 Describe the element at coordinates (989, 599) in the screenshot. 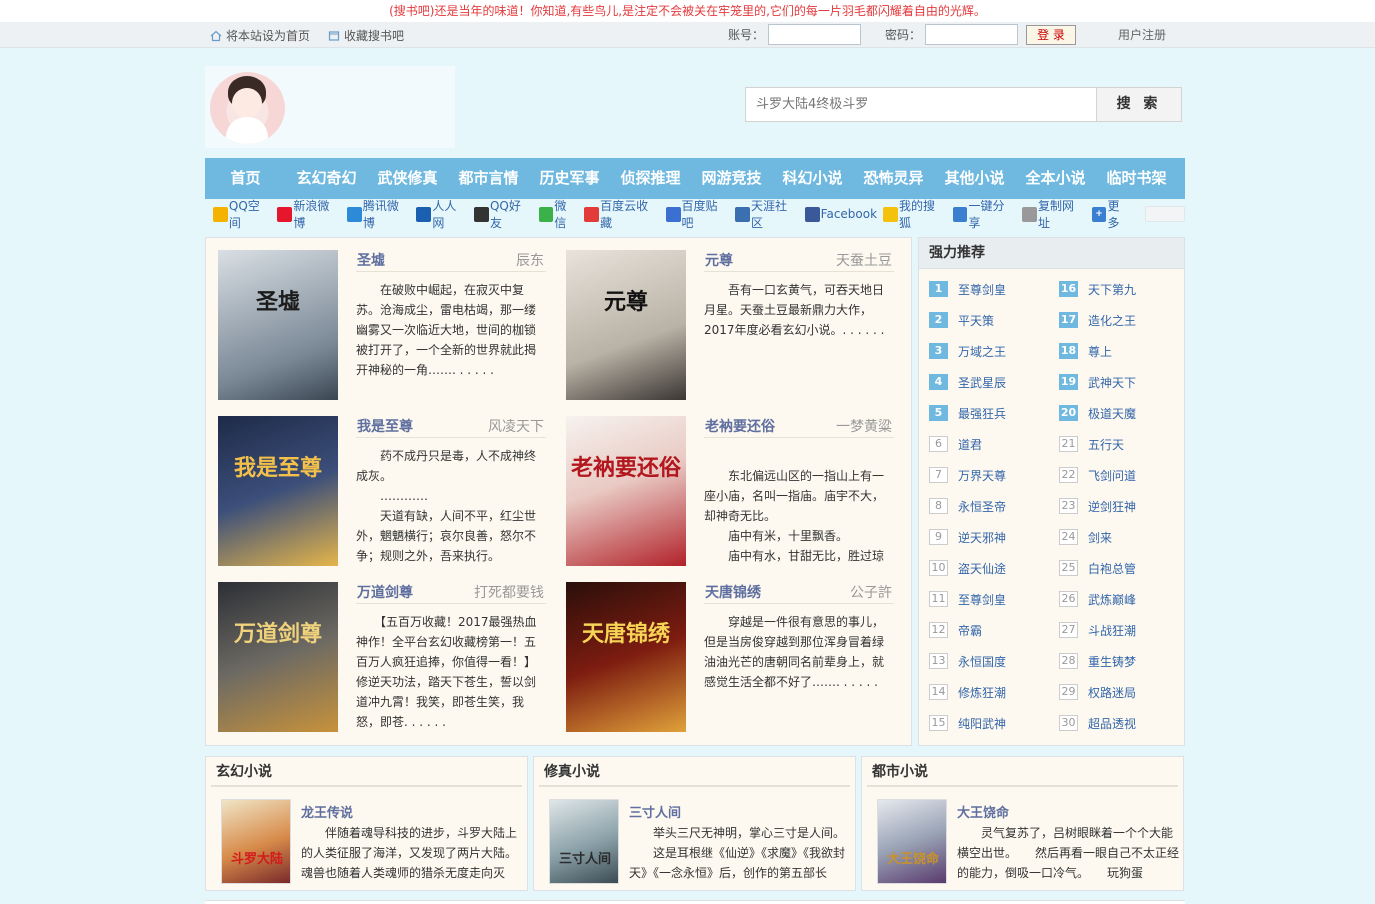

I see `rank-item: 11 至尊剑皇` at that location.